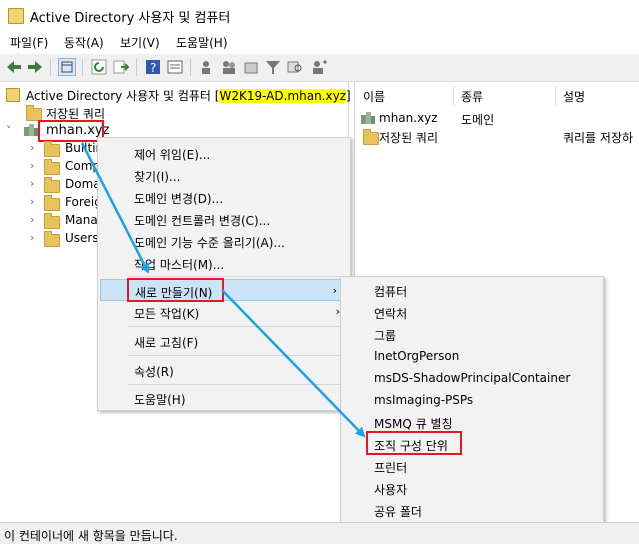  What do you see at coordinates (91, 536) in the screenshot?
I see `status-text: 이 컨테이너에 새 항목을 만듭니다.` at bounding box center [91, 536].